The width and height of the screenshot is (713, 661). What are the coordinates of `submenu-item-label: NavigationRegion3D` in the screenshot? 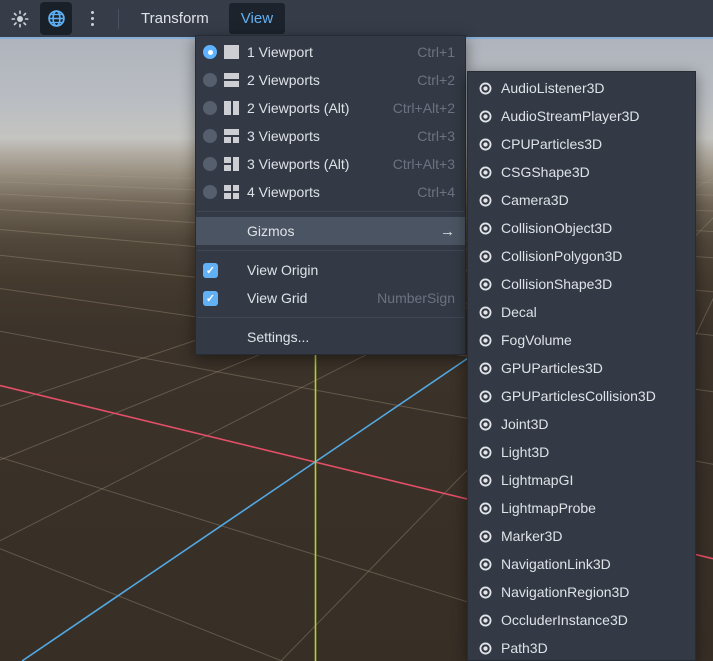 It's located at (565, 592).